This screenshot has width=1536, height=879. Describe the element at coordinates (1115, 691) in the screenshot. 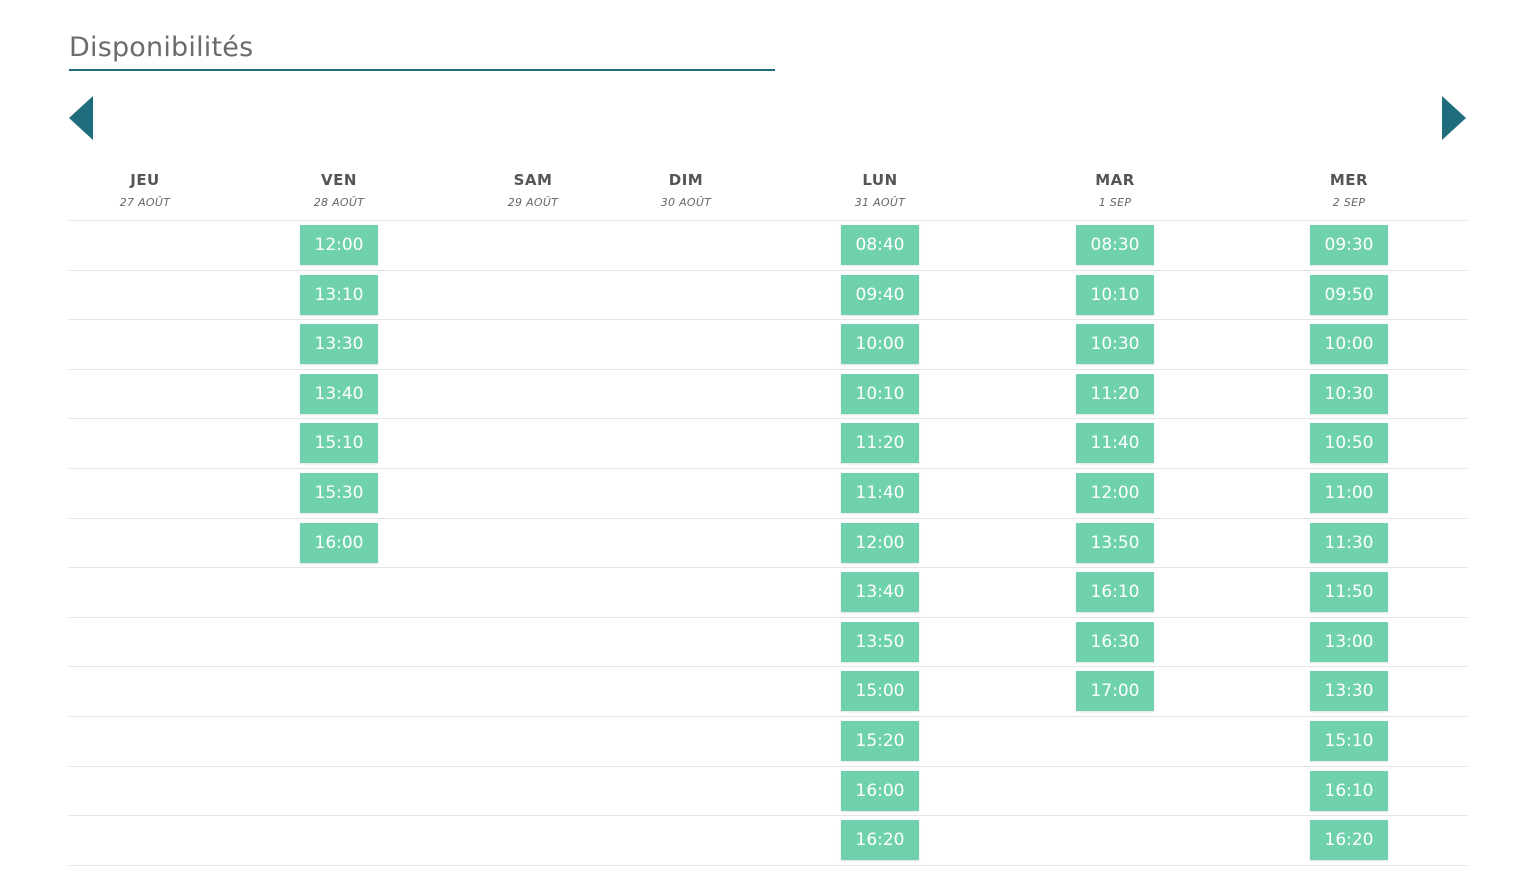

I see `time-slot-button: 17:00` at that location.